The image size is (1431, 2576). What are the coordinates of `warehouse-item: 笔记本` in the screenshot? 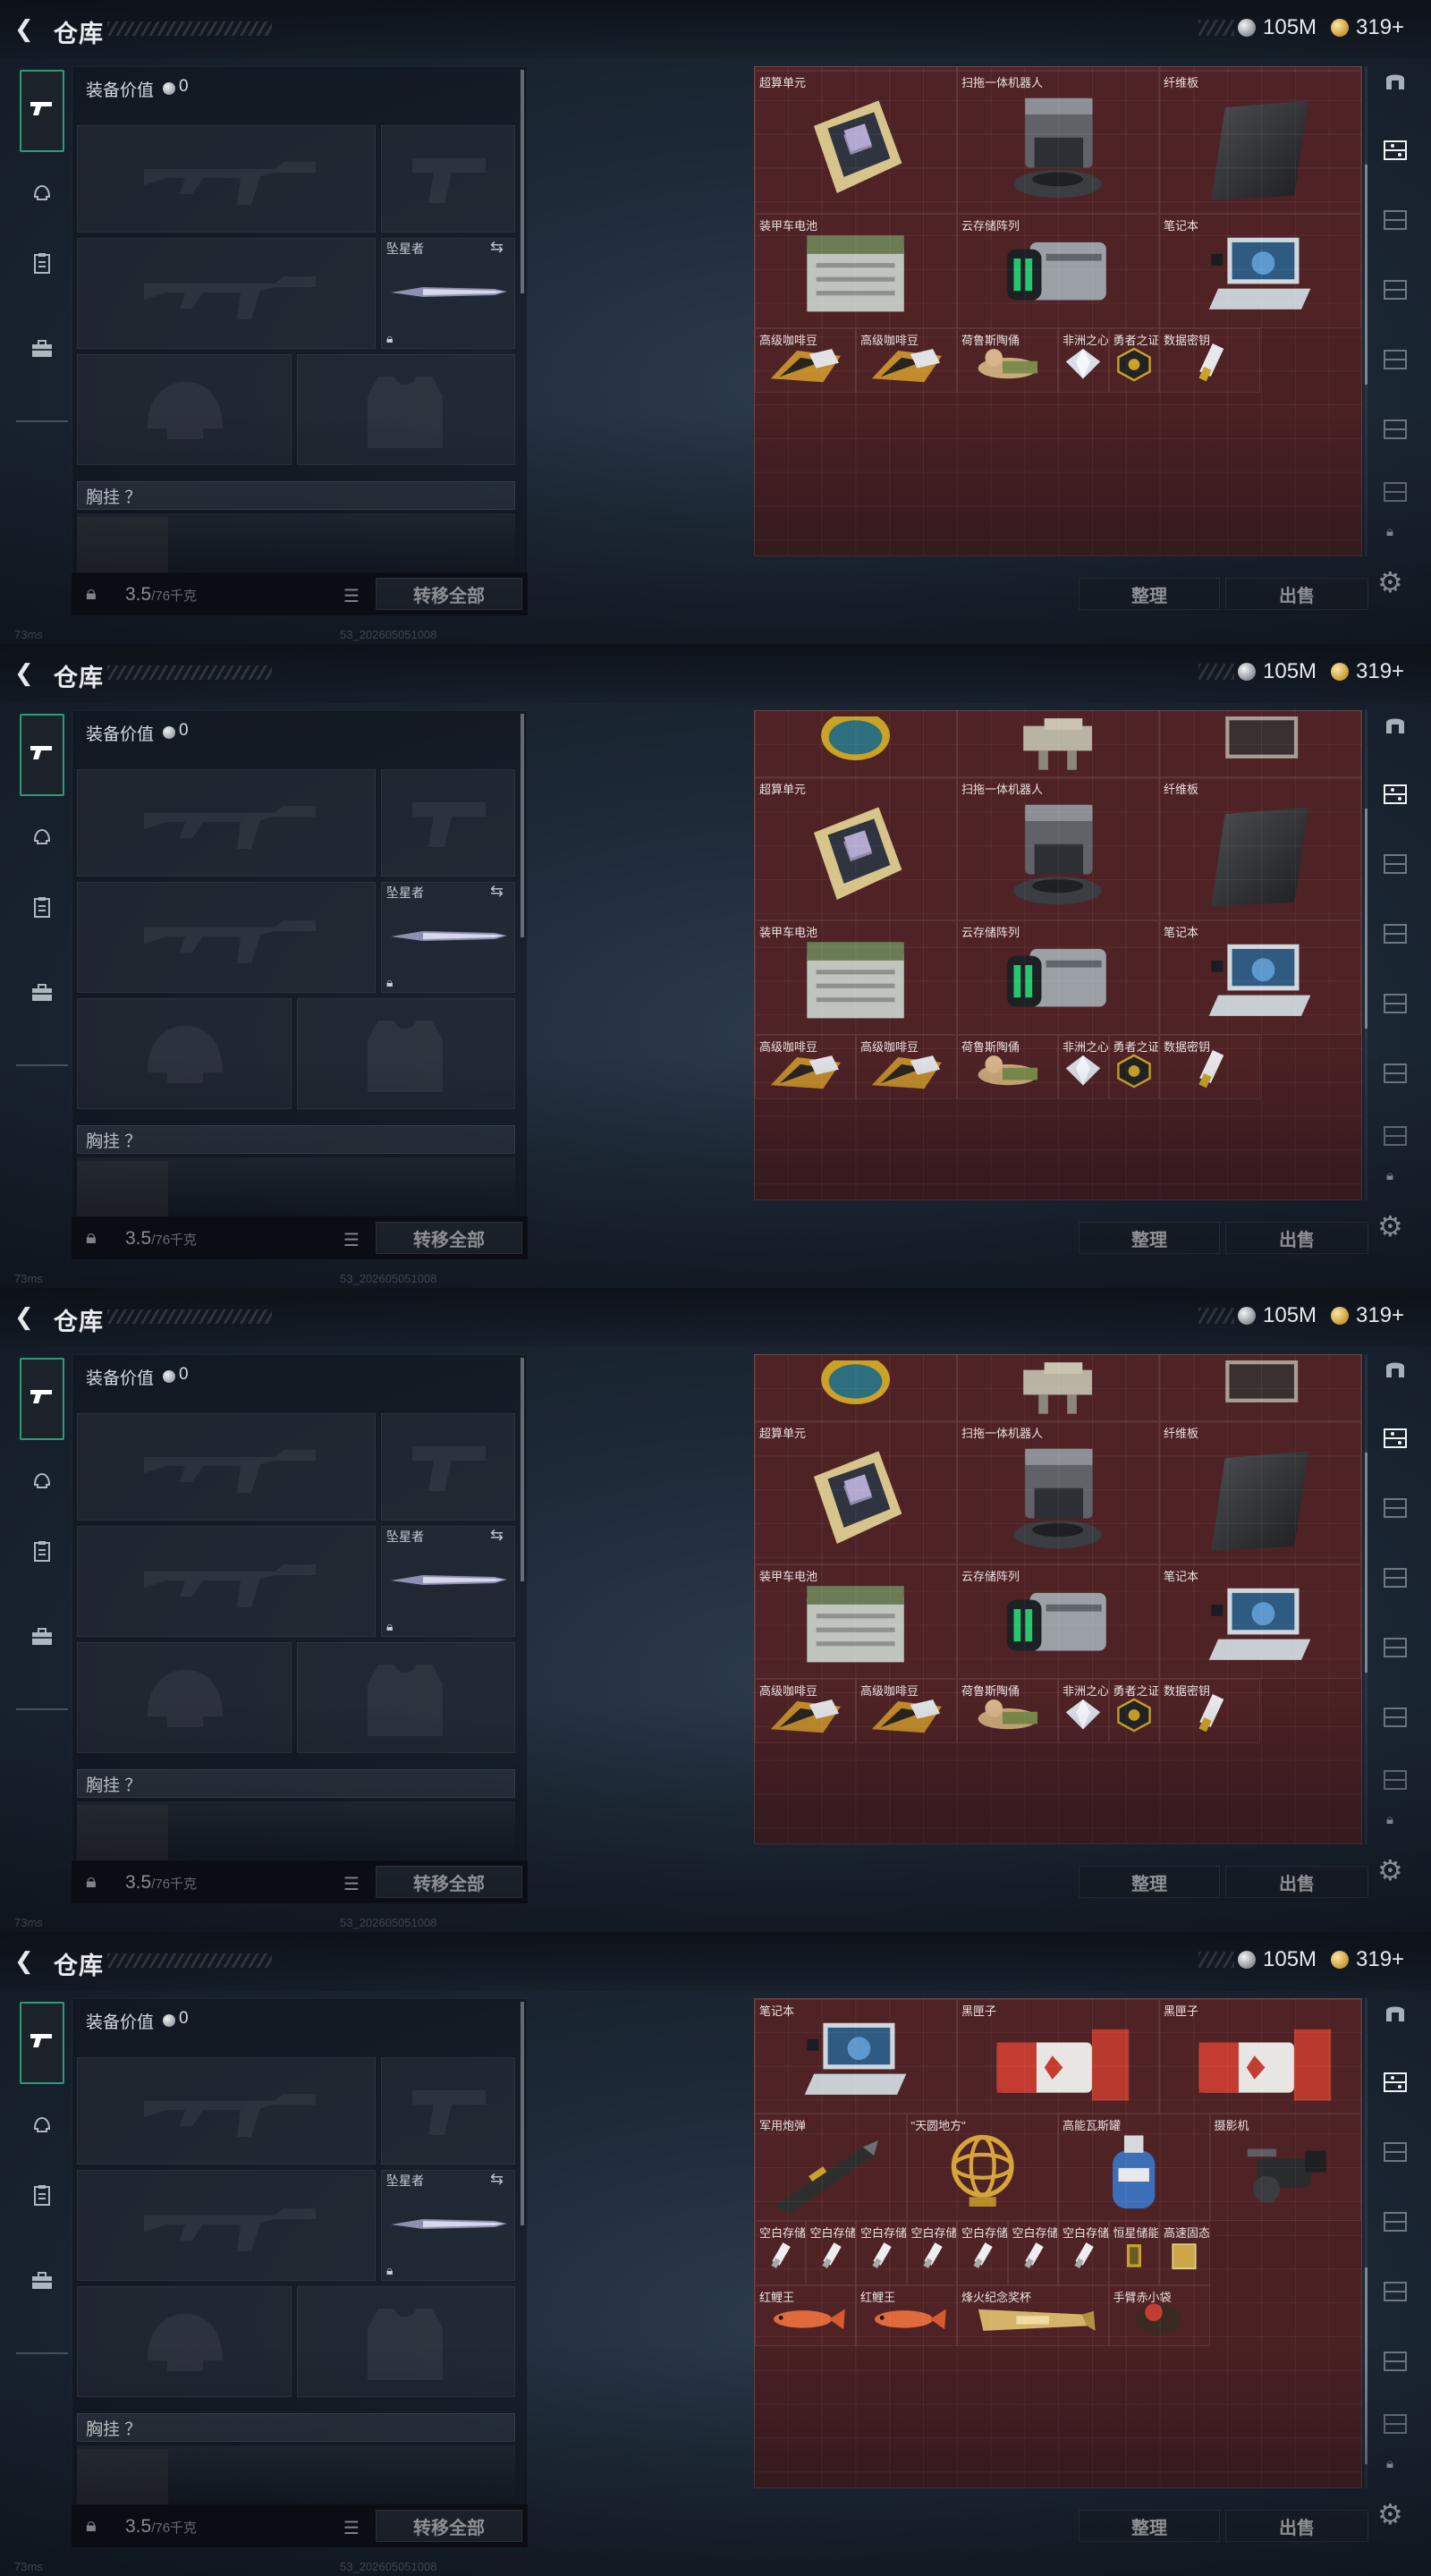 It's located at (856, 2056).